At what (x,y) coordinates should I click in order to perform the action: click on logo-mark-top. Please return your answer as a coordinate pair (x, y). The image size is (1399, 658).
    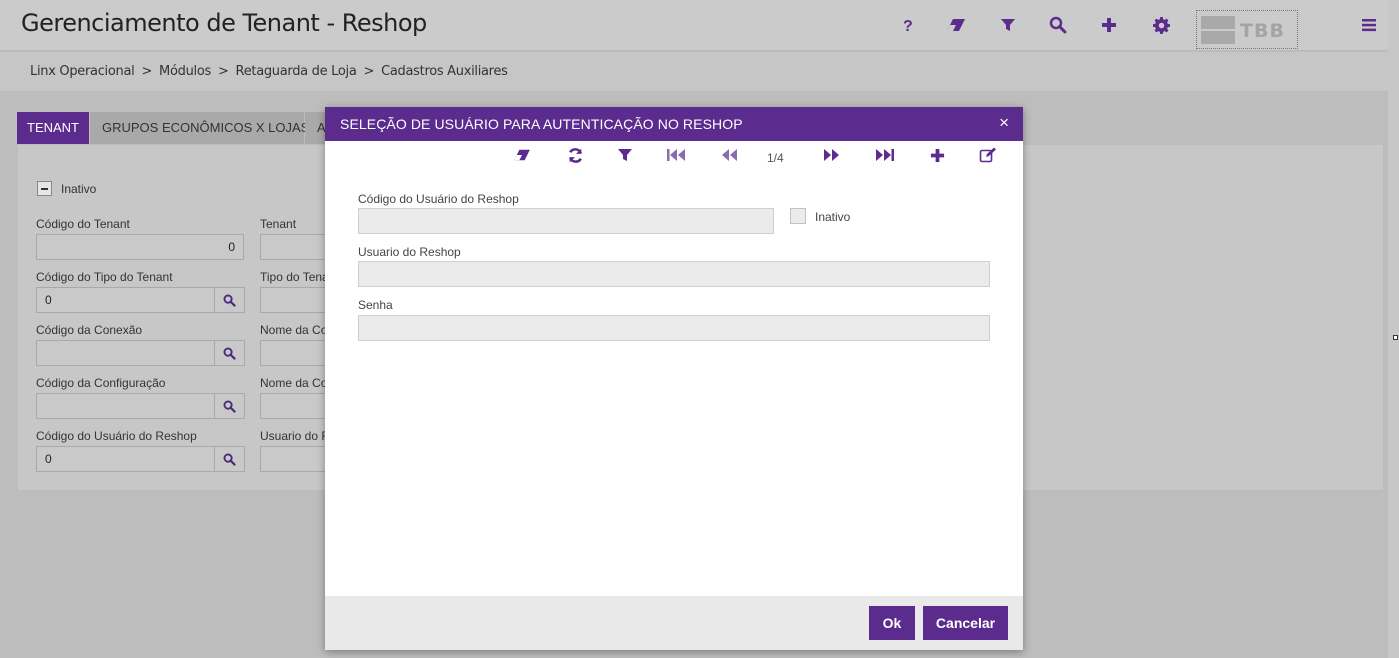
    Looking at the image, I should click on (1218, 22).